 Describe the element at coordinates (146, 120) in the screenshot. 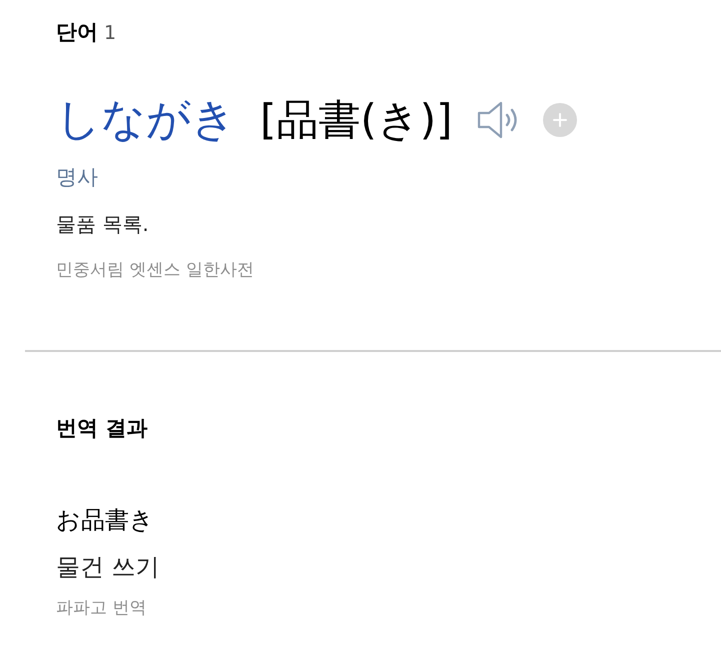

I see `headword-link: しながき` at that location.